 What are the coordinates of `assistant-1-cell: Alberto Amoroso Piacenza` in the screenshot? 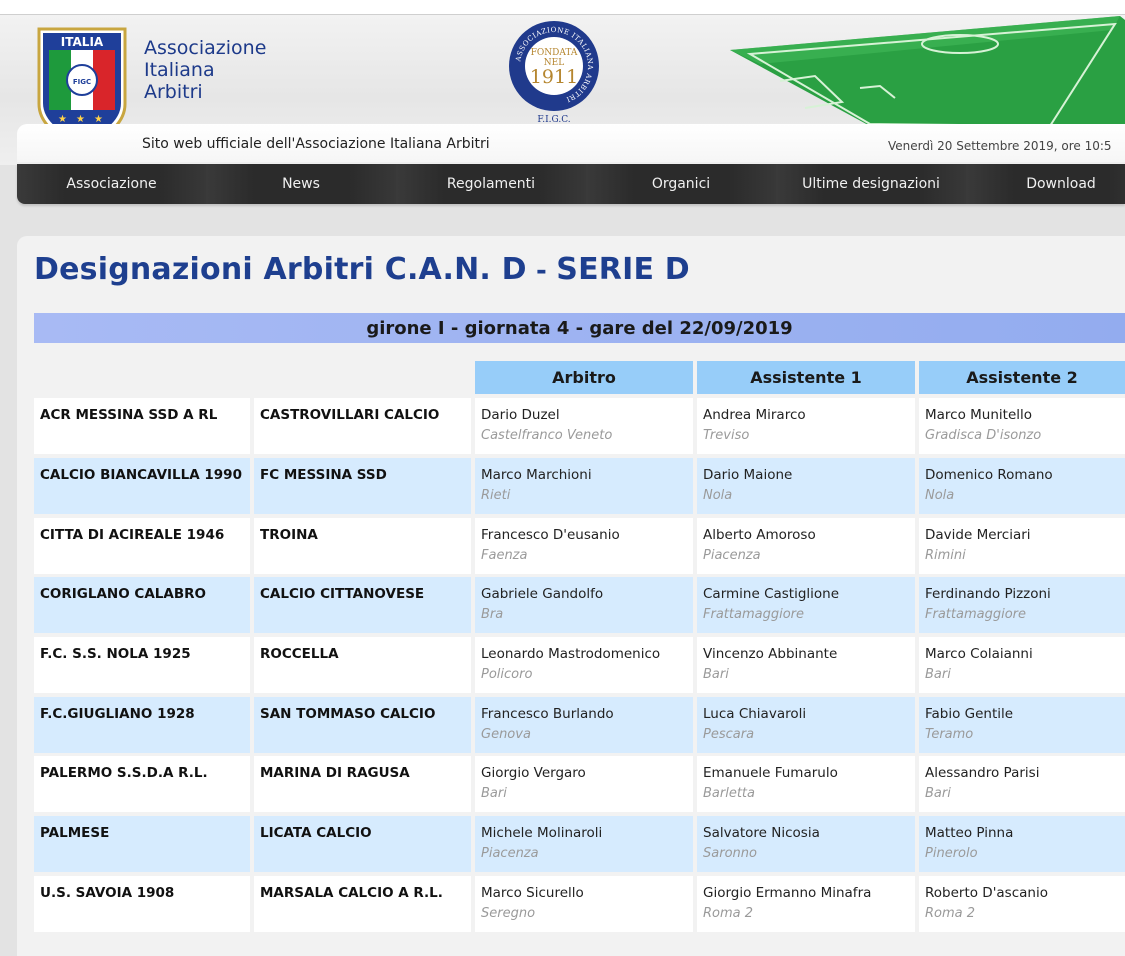 It's located at (806, 546).